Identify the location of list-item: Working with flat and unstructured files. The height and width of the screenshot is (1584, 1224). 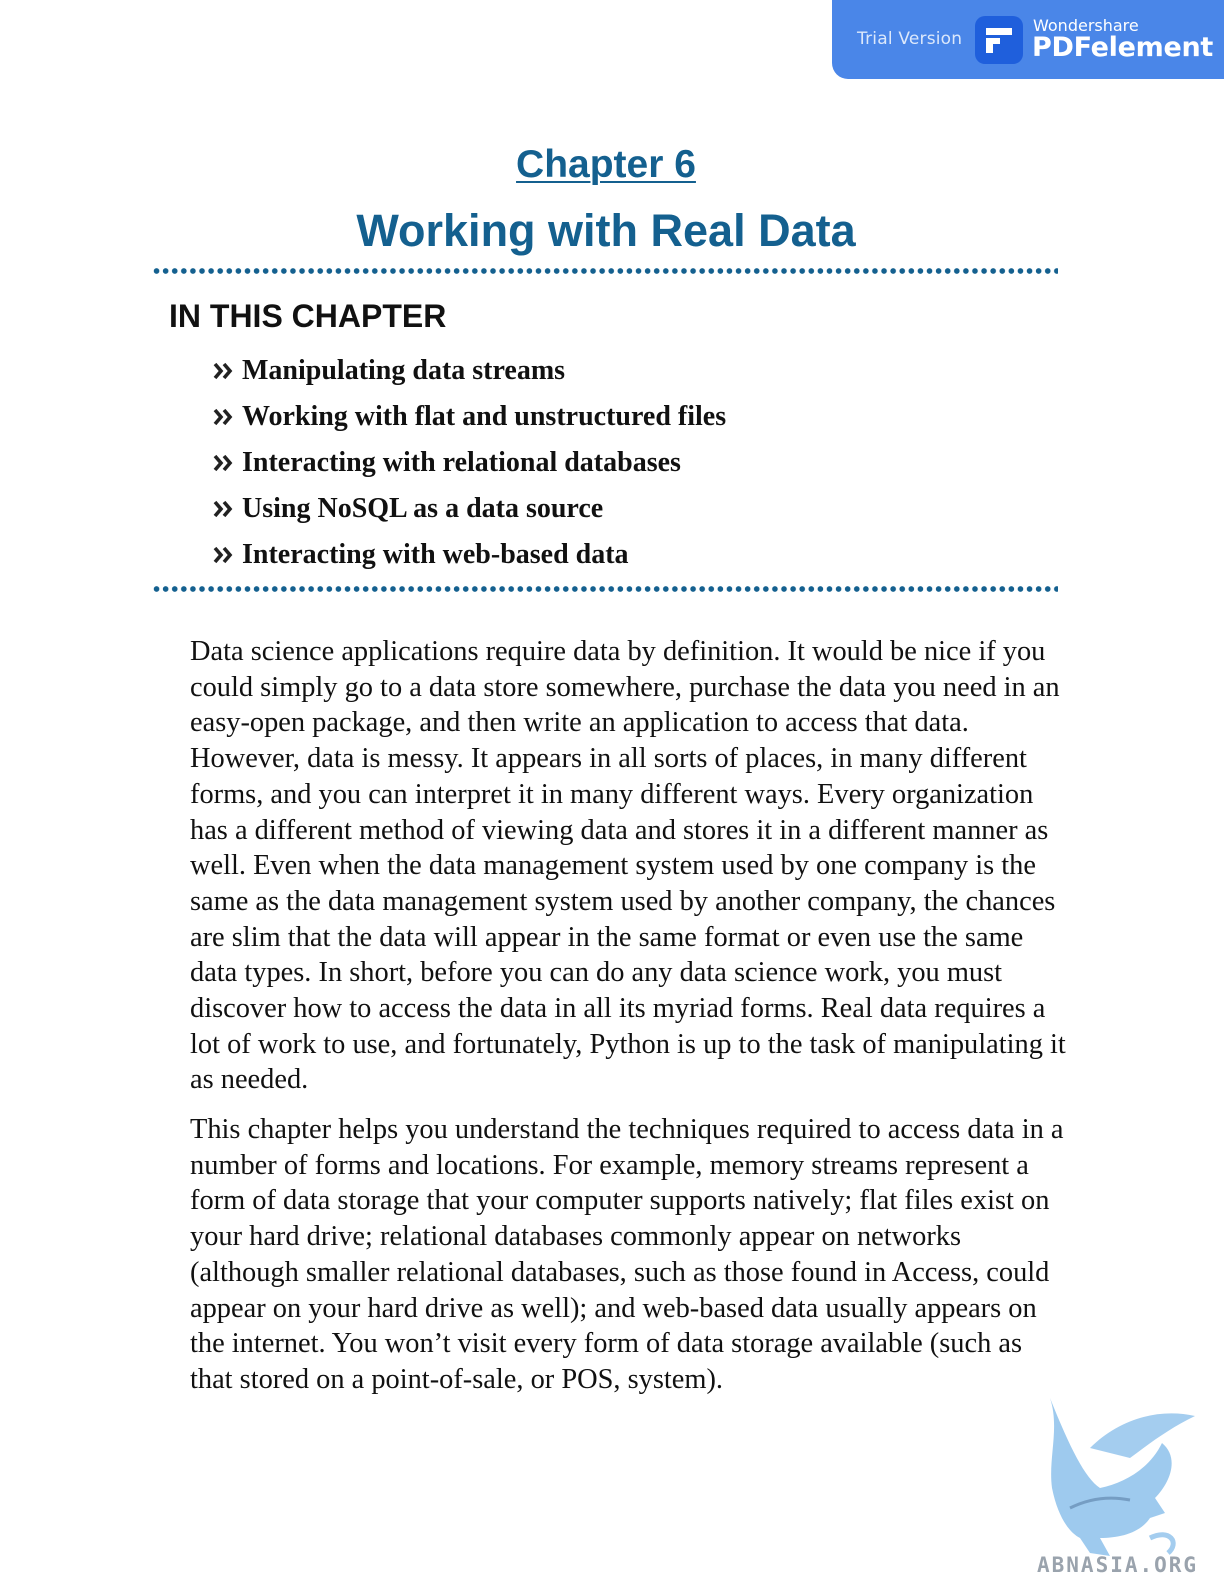
(469, 417).